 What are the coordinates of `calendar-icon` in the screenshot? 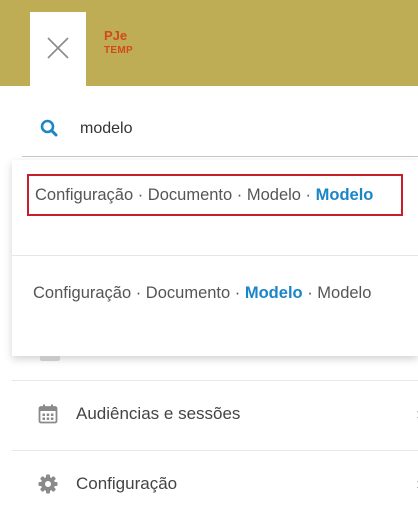 It's located at (48, 414).